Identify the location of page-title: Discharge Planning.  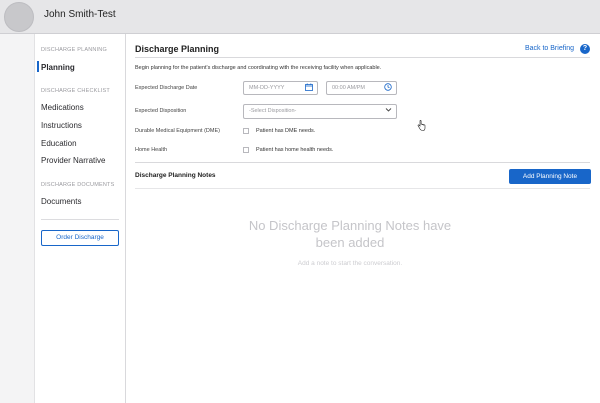
(177, 49).